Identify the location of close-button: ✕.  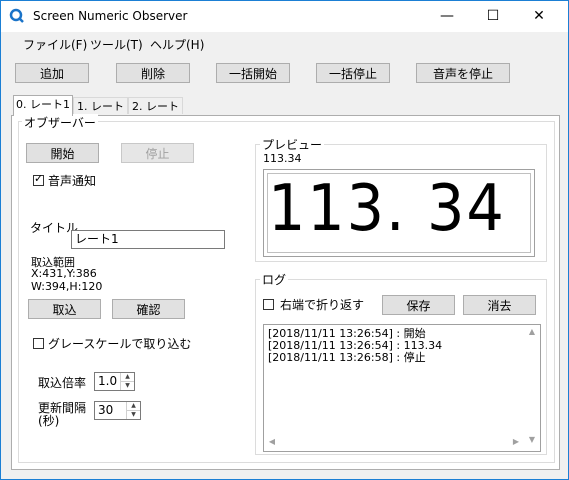
(539, 16).